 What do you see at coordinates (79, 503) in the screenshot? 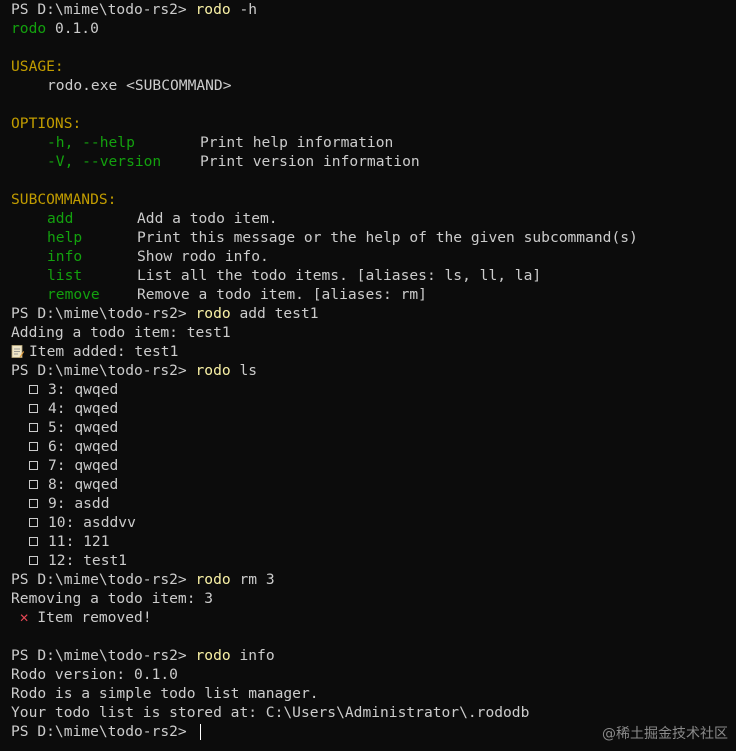
I see `todo-text: 9: asdd` at bounding box center [79, 503].